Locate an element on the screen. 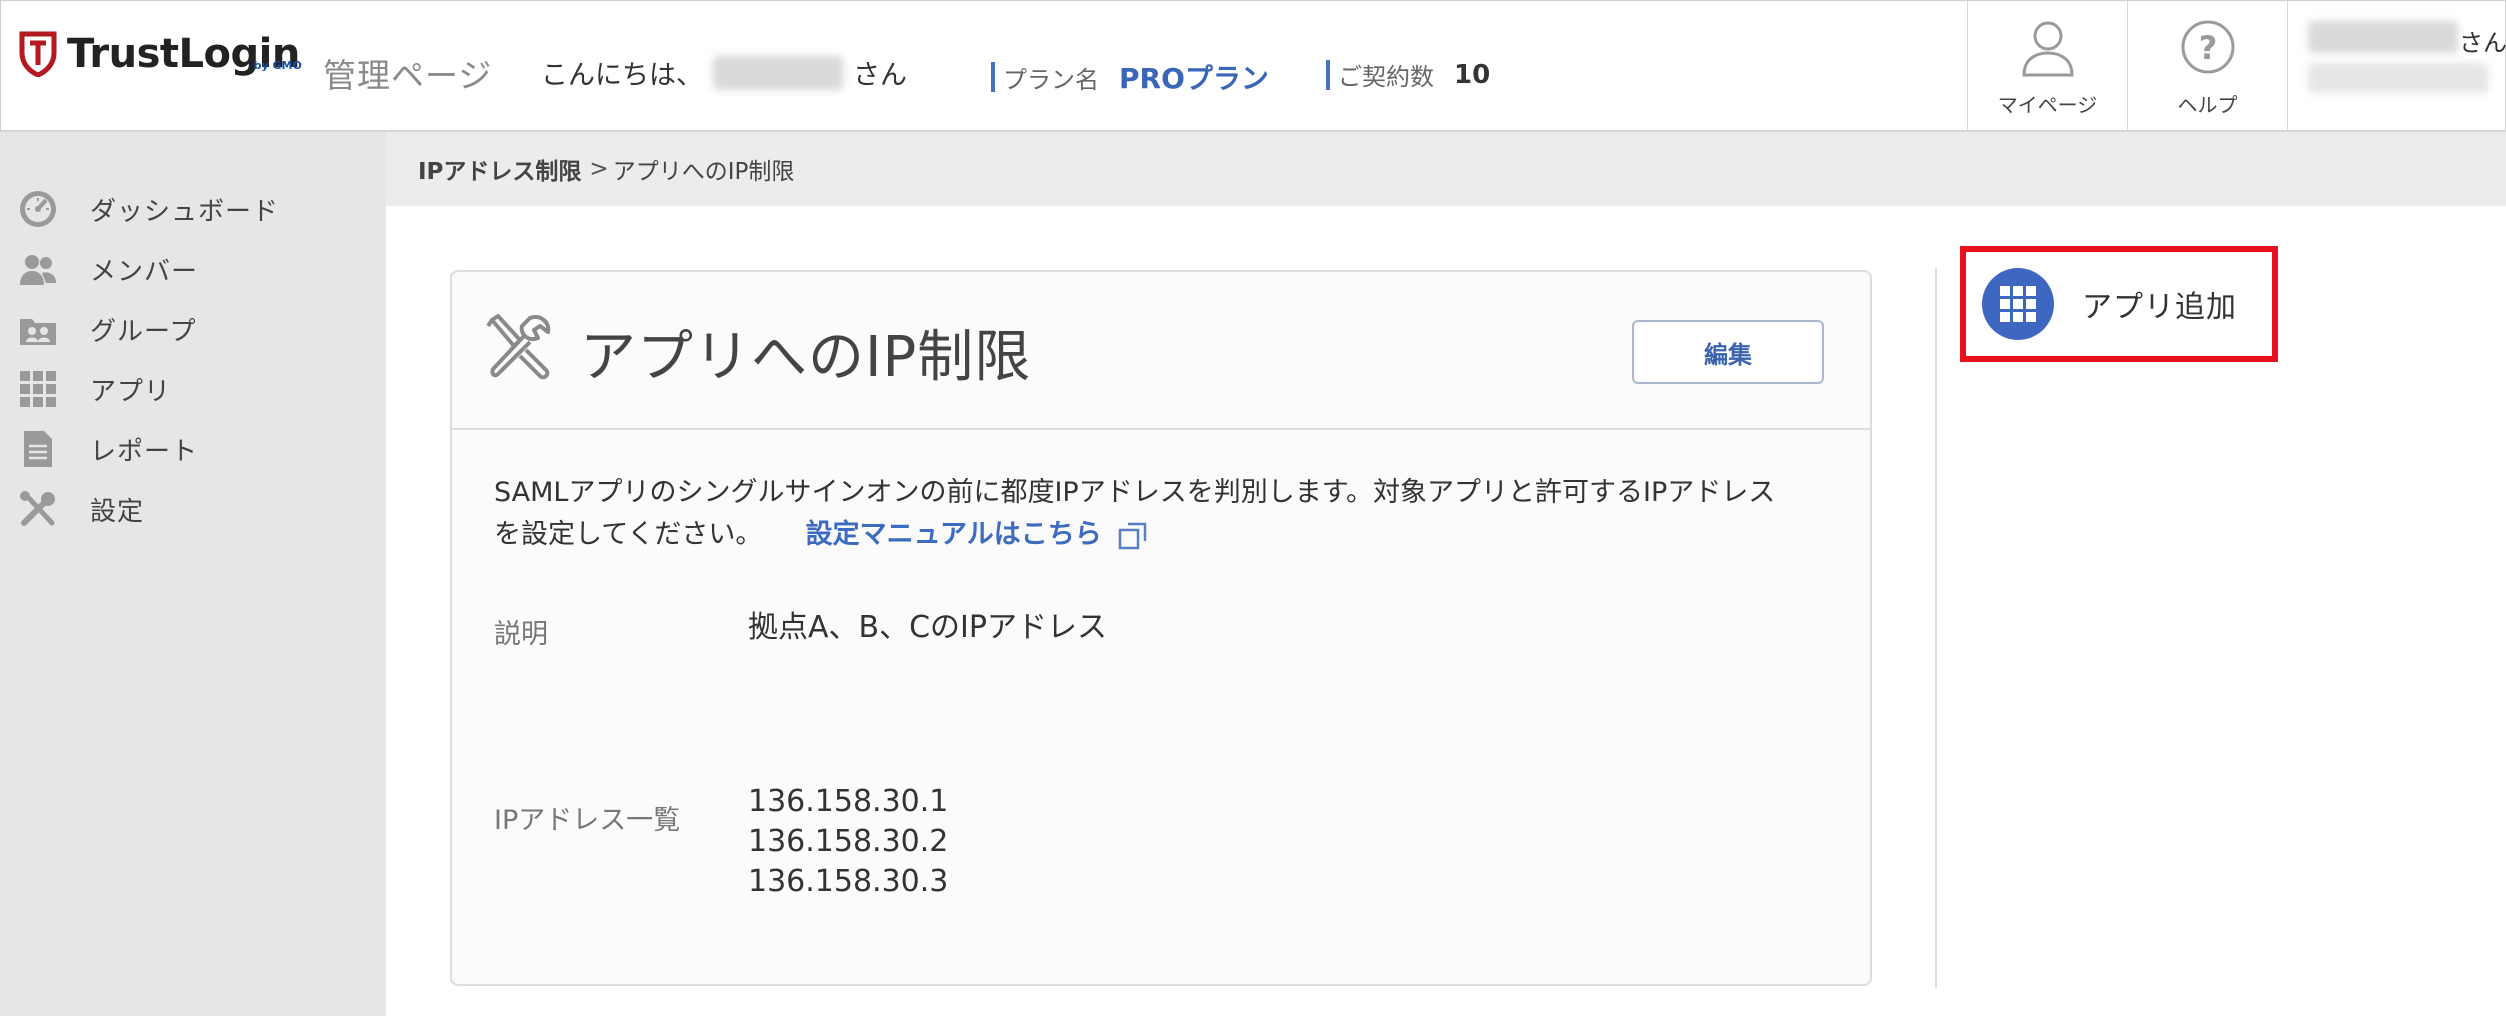 Image resolution: width=2506 pixels, height=1016 pixels. help-icon: ? is located at coordinates (2207, 47).